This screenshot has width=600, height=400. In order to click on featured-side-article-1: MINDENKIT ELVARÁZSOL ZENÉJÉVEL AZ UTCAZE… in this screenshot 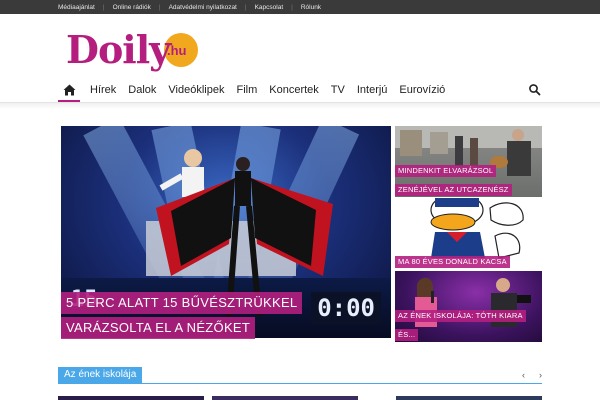, I will do `click(468, 161)`.